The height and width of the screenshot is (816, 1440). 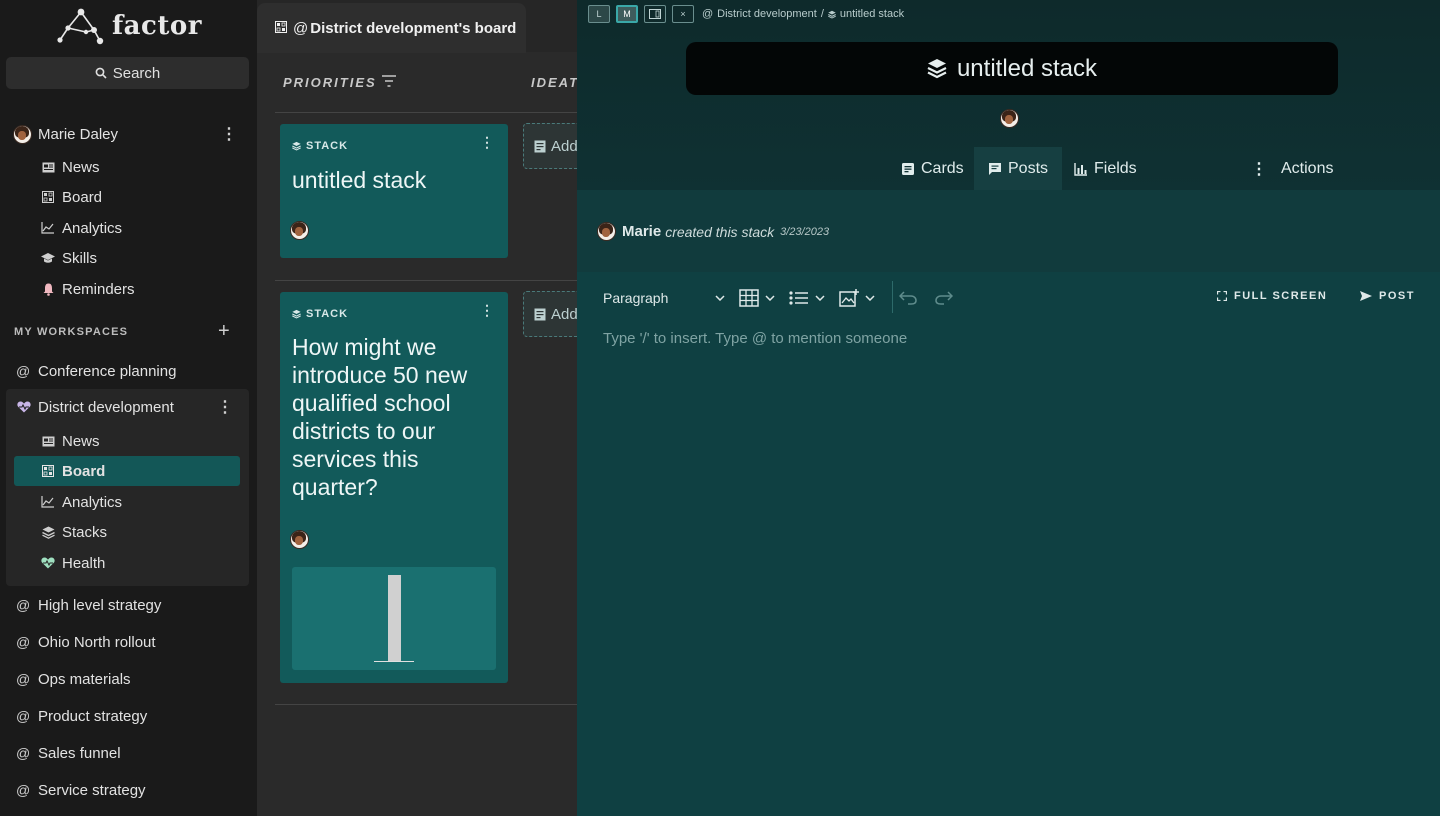 What do you see at coordinates (84, 563) in the screenshot?
I see `sidebar-item-label: Health` at bounding box center [84, 563].